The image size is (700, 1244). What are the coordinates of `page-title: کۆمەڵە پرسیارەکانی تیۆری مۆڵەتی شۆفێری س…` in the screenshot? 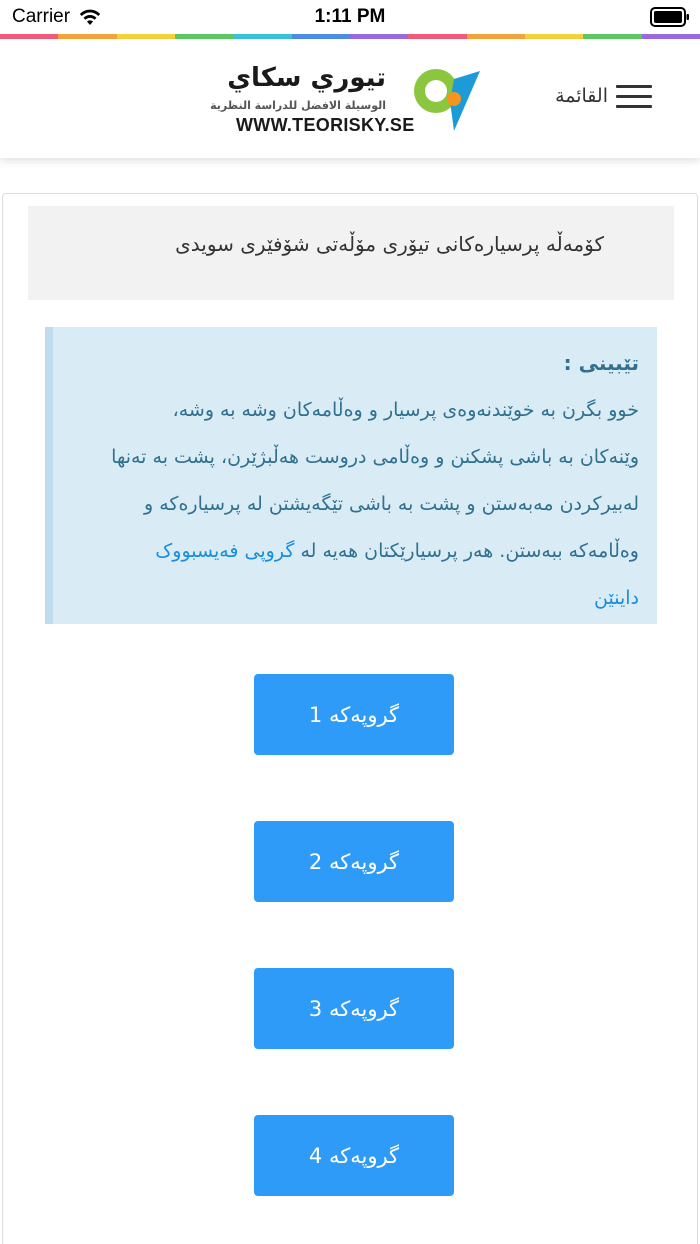 It's located at (389, 244).